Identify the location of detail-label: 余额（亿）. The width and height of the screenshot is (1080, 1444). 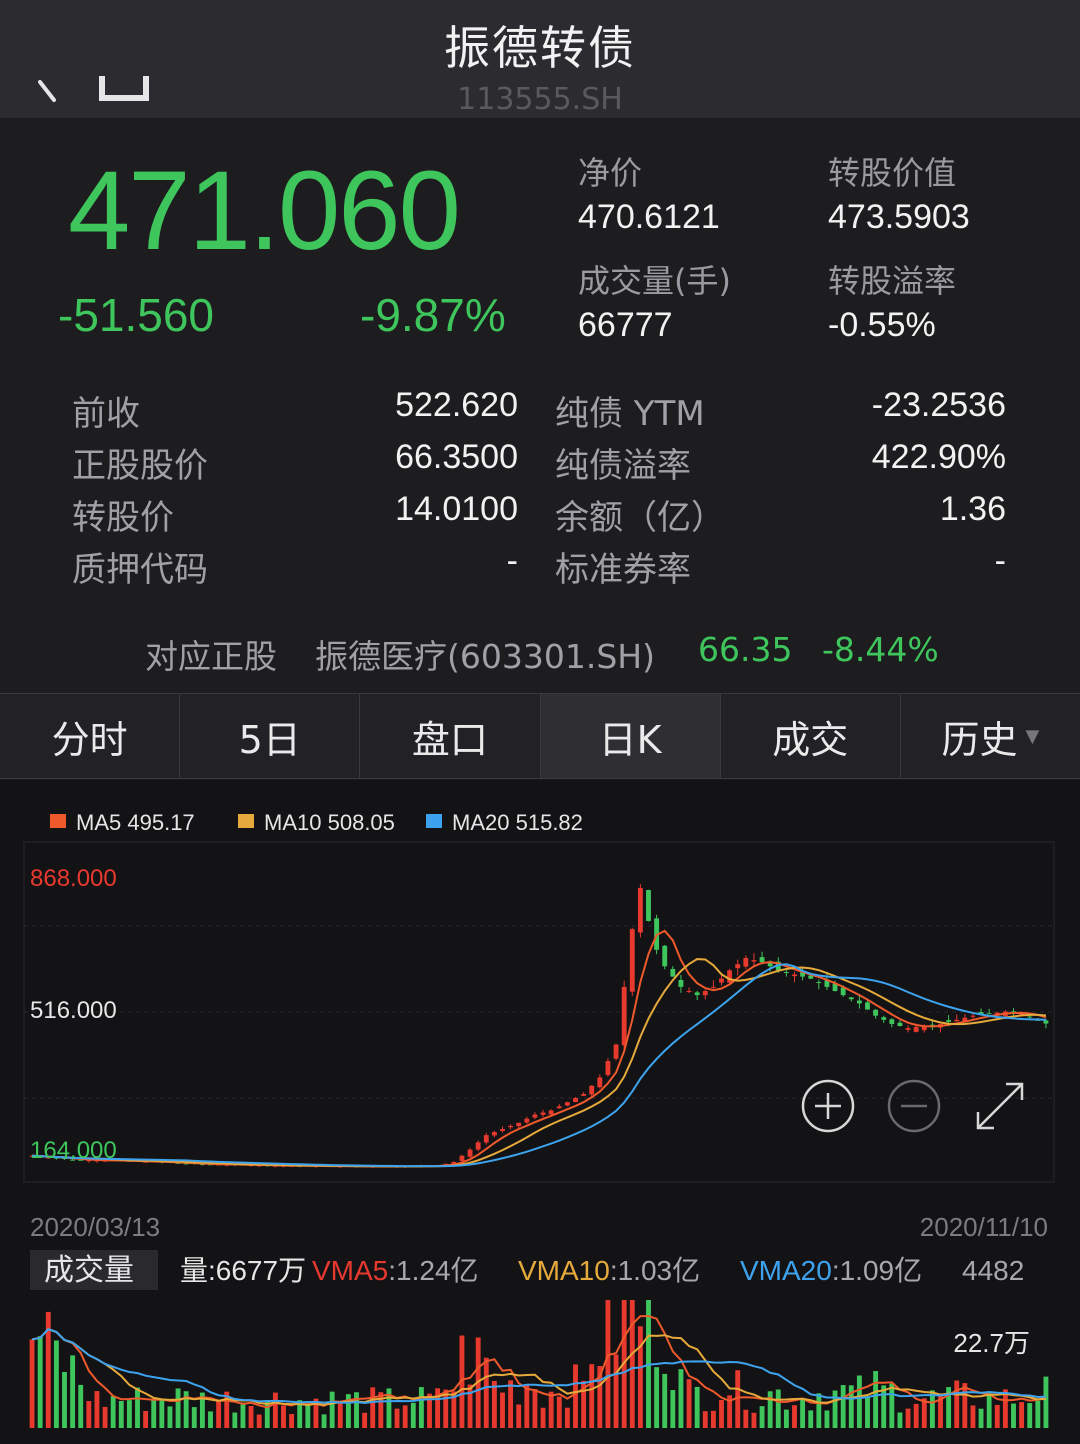
(640, 518).